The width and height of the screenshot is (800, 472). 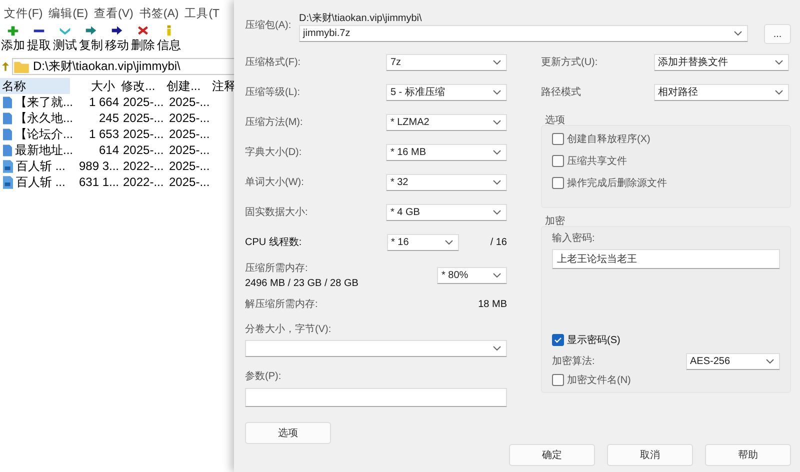 What do you see at coordinates (91, 39) in the screenshot?
I see `toolbar-button: 复制` at bounding box center [91, 39].